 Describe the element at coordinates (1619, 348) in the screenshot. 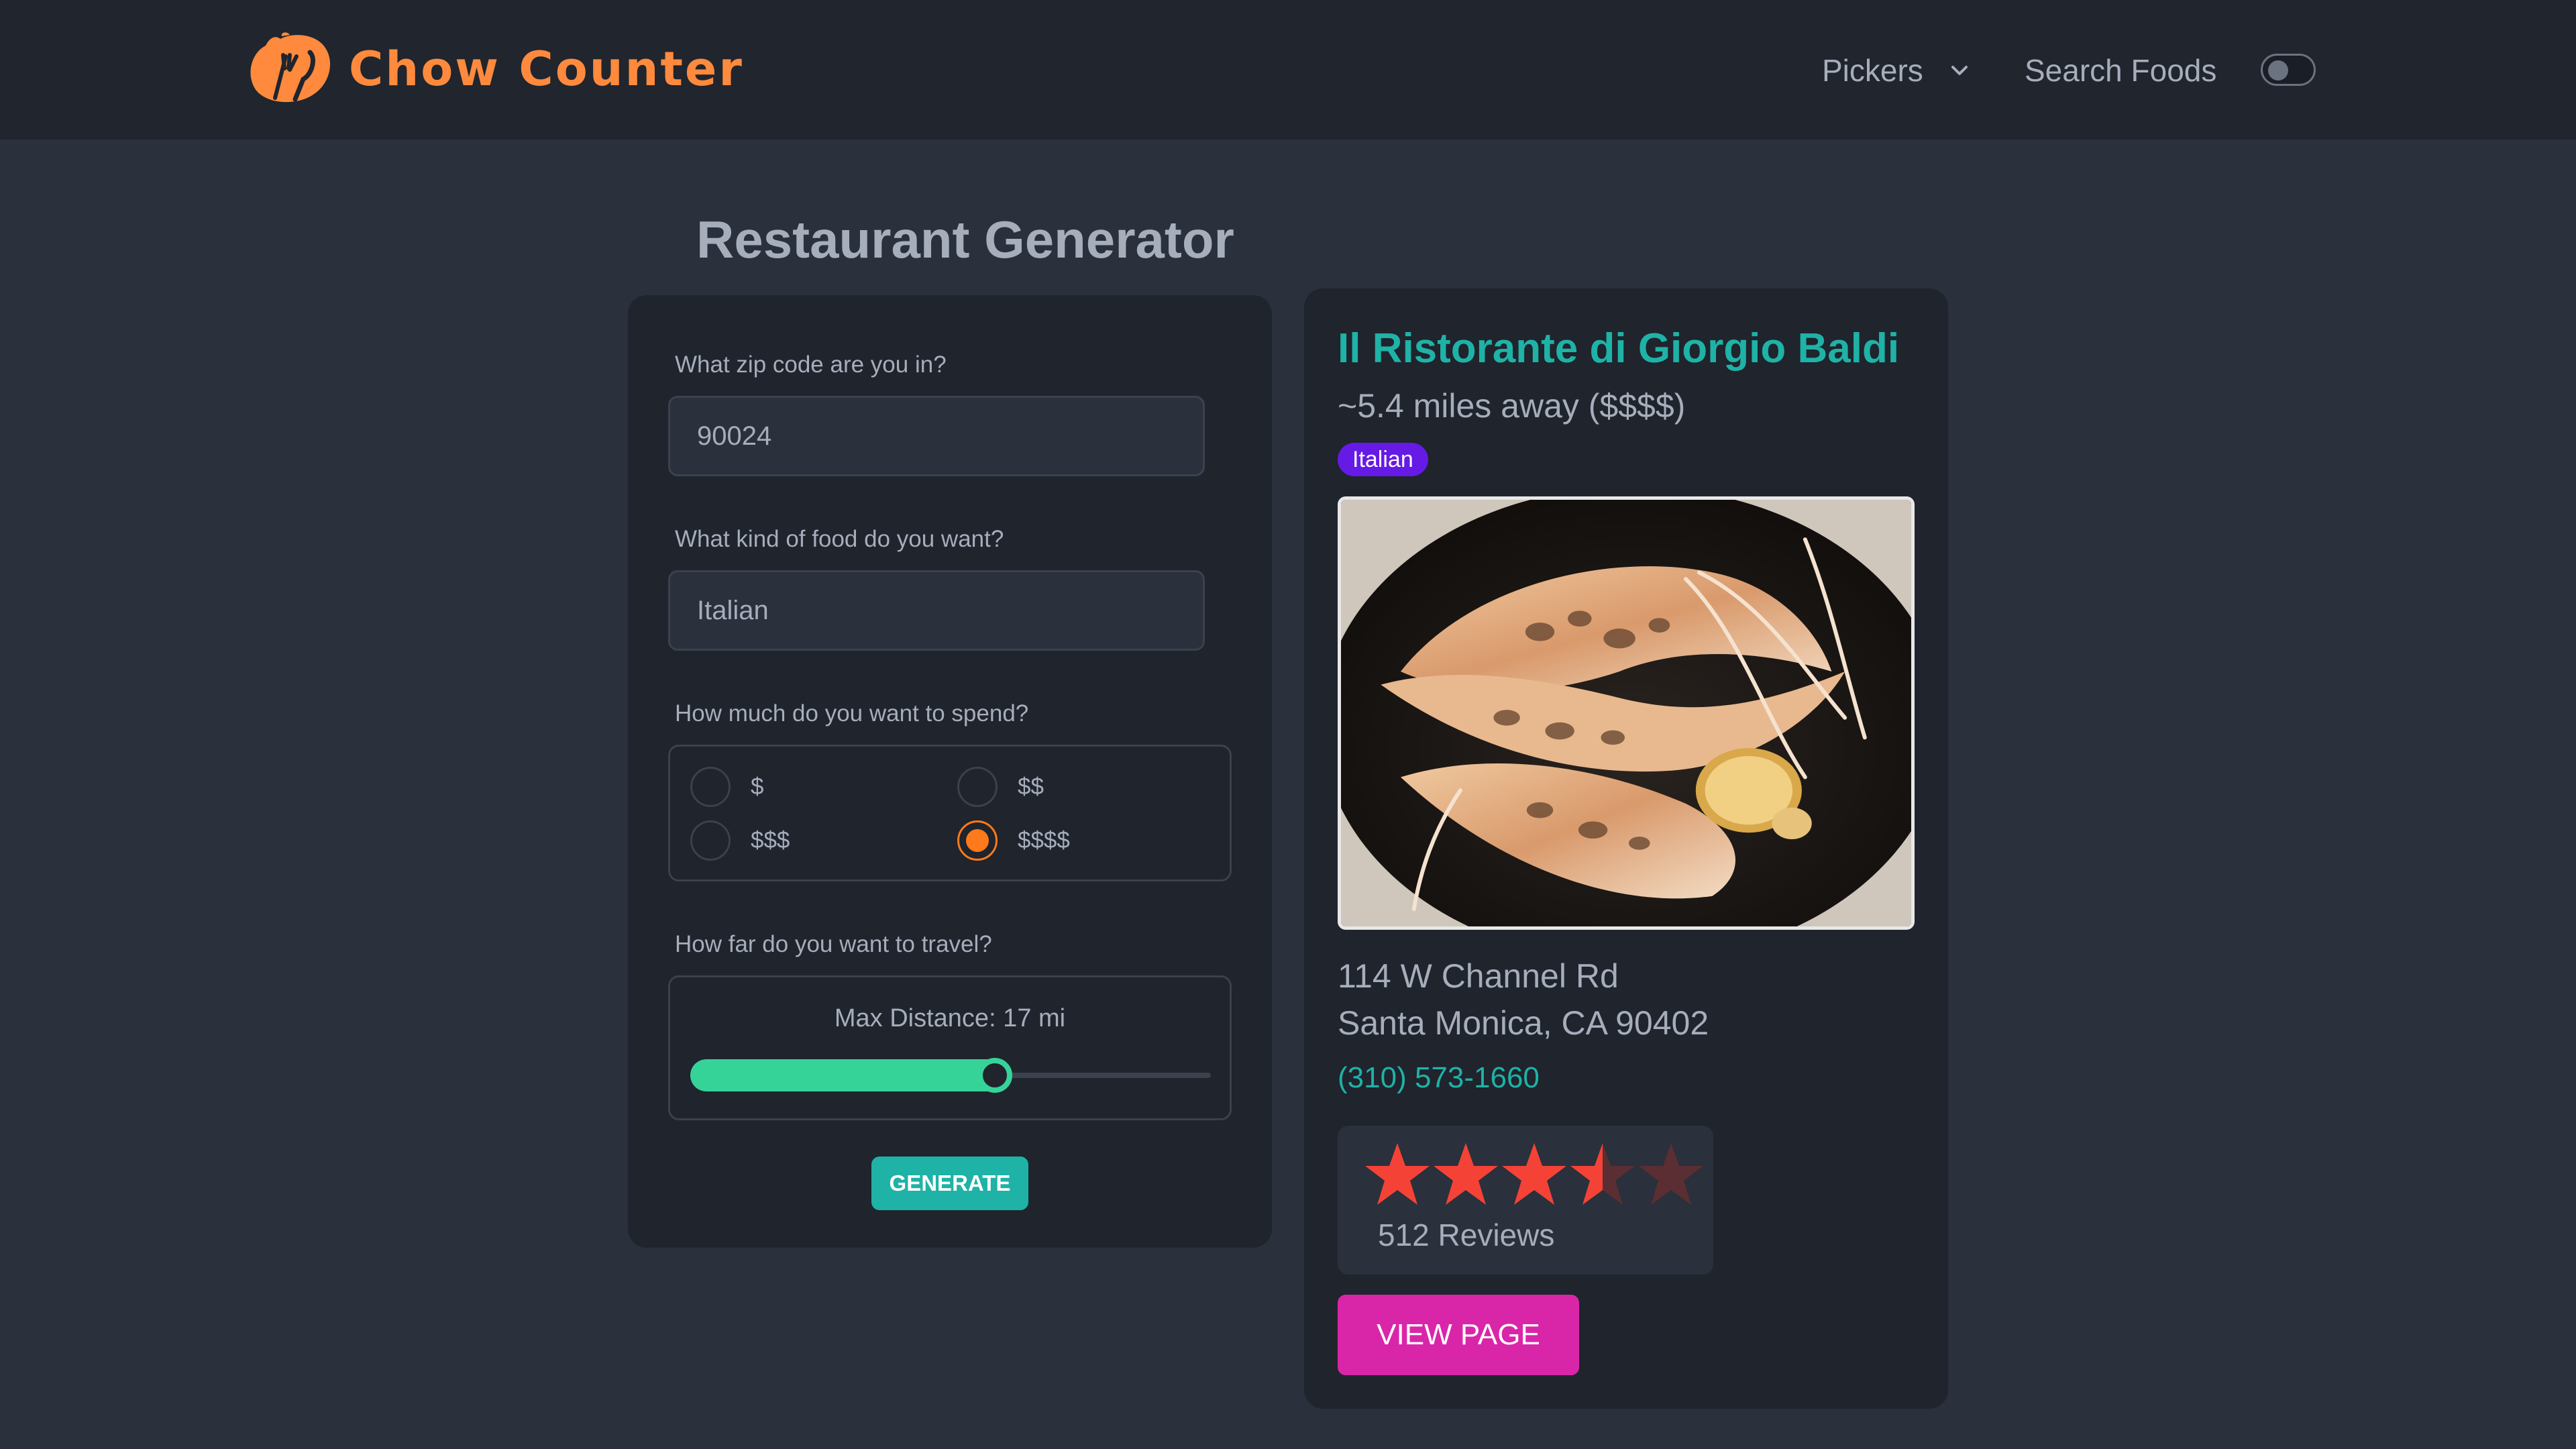

I see `restaurant-name: Il Ristorante di Giorgio Baldi` at that location.